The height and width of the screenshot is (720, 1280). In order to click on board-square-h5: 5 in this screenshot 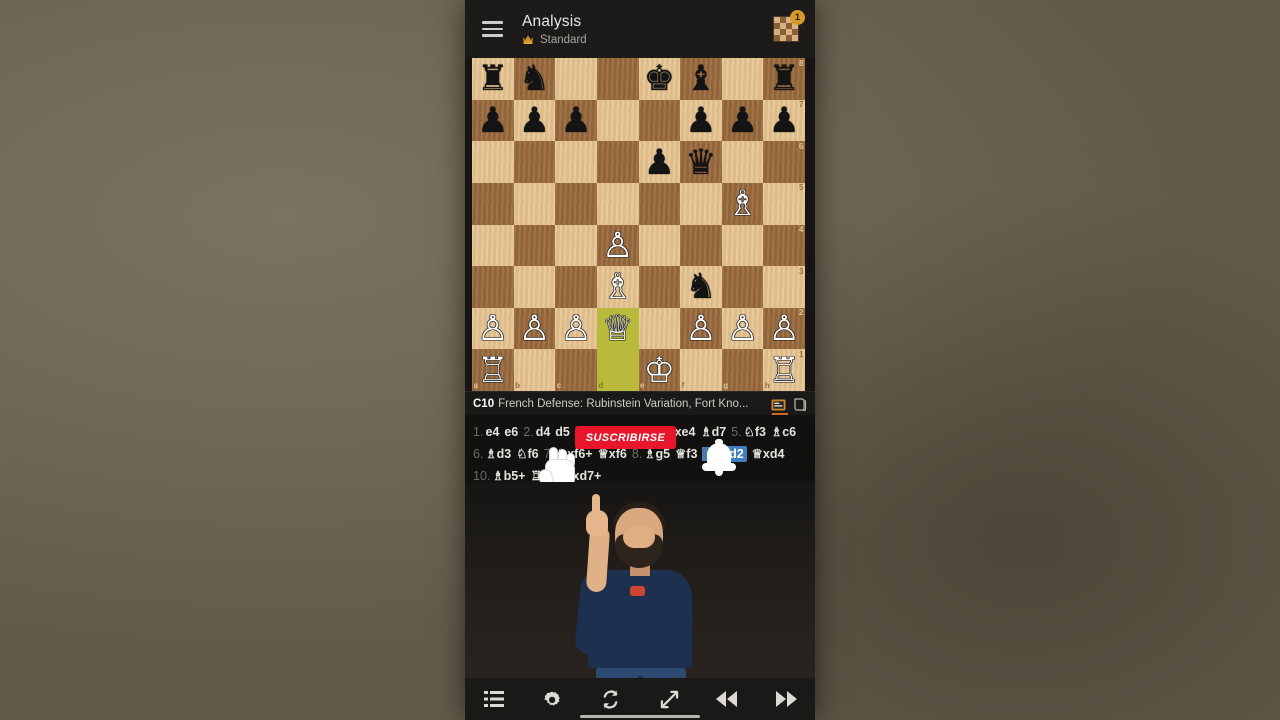, I will do `click(784, 203)`.